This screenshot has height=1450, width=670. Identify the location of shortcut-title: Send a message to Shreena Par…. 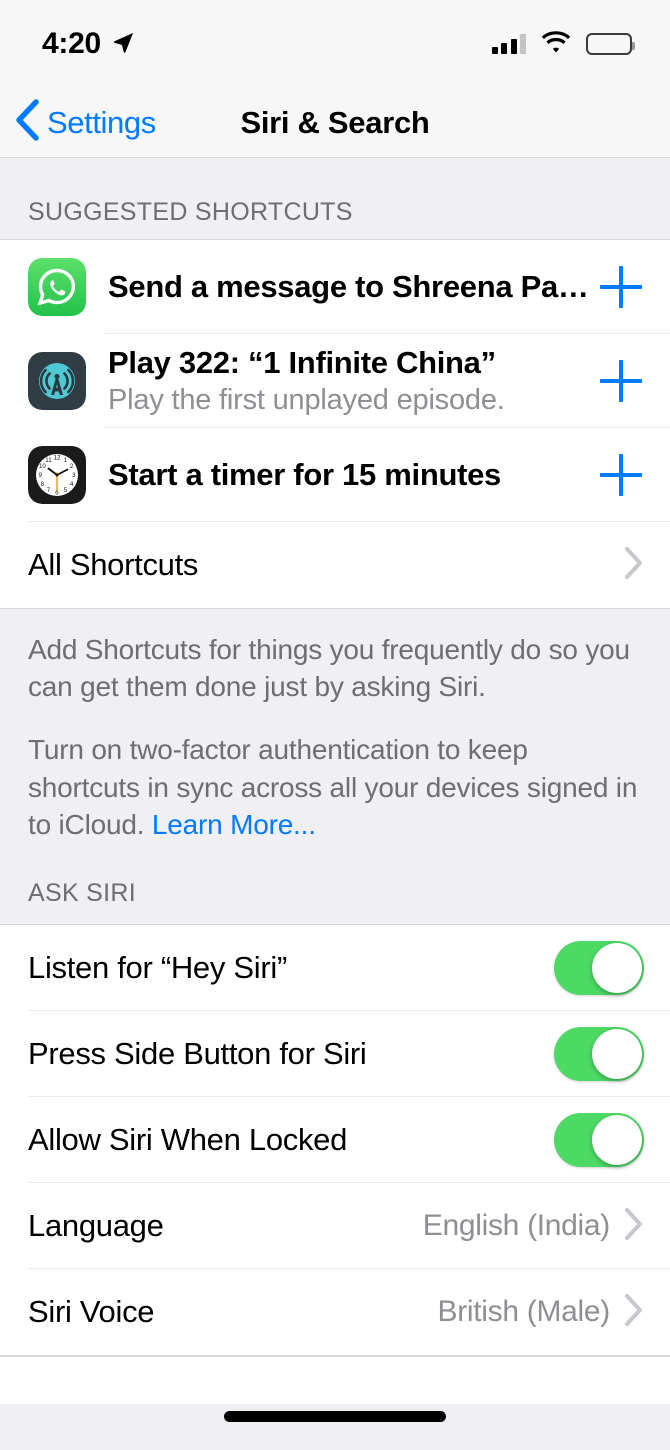
(353, 286).